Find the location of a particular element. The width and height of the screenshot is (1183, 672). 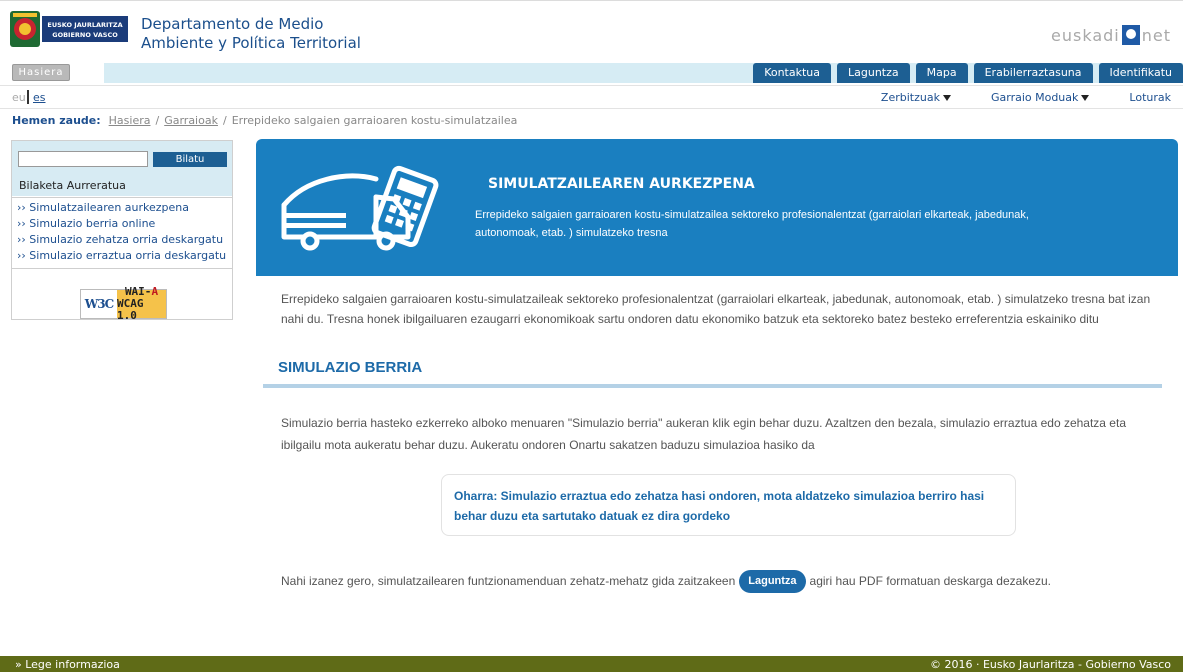

language-es-link: es is located at coordinates (39, 97).